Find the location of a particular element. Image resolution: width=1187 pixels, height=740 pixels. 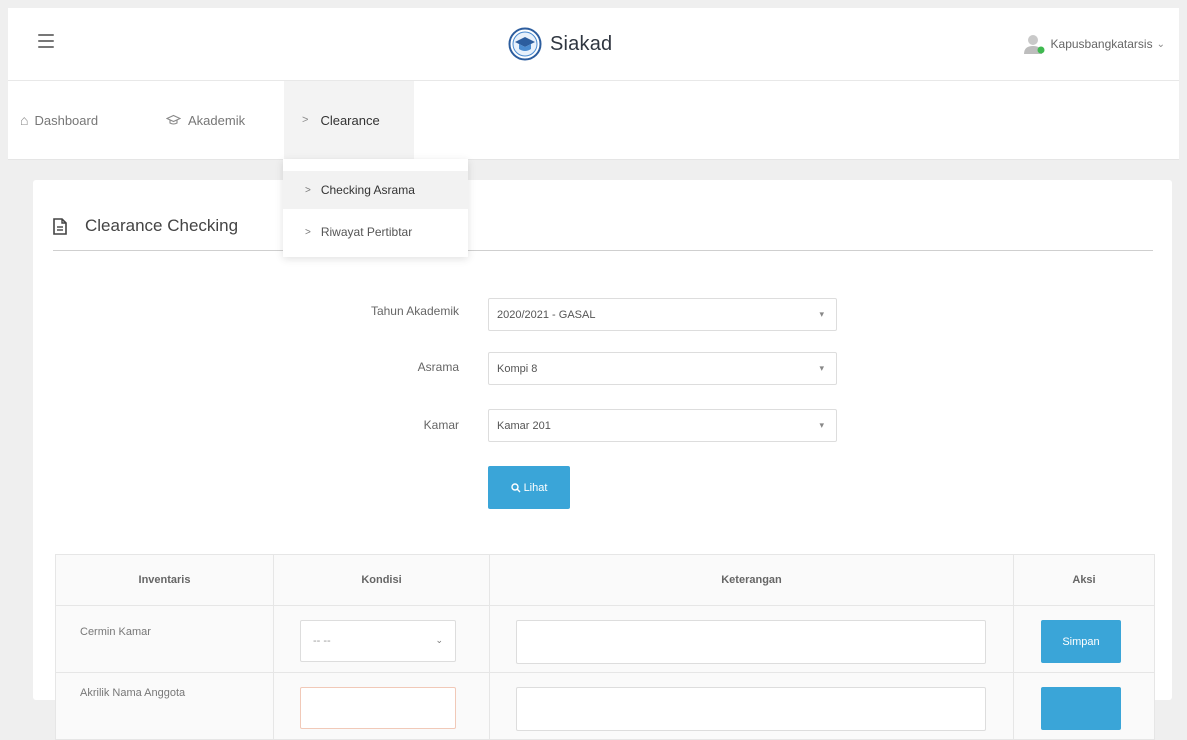

kamar-label: Kamar is located at coordinates (441, 425).